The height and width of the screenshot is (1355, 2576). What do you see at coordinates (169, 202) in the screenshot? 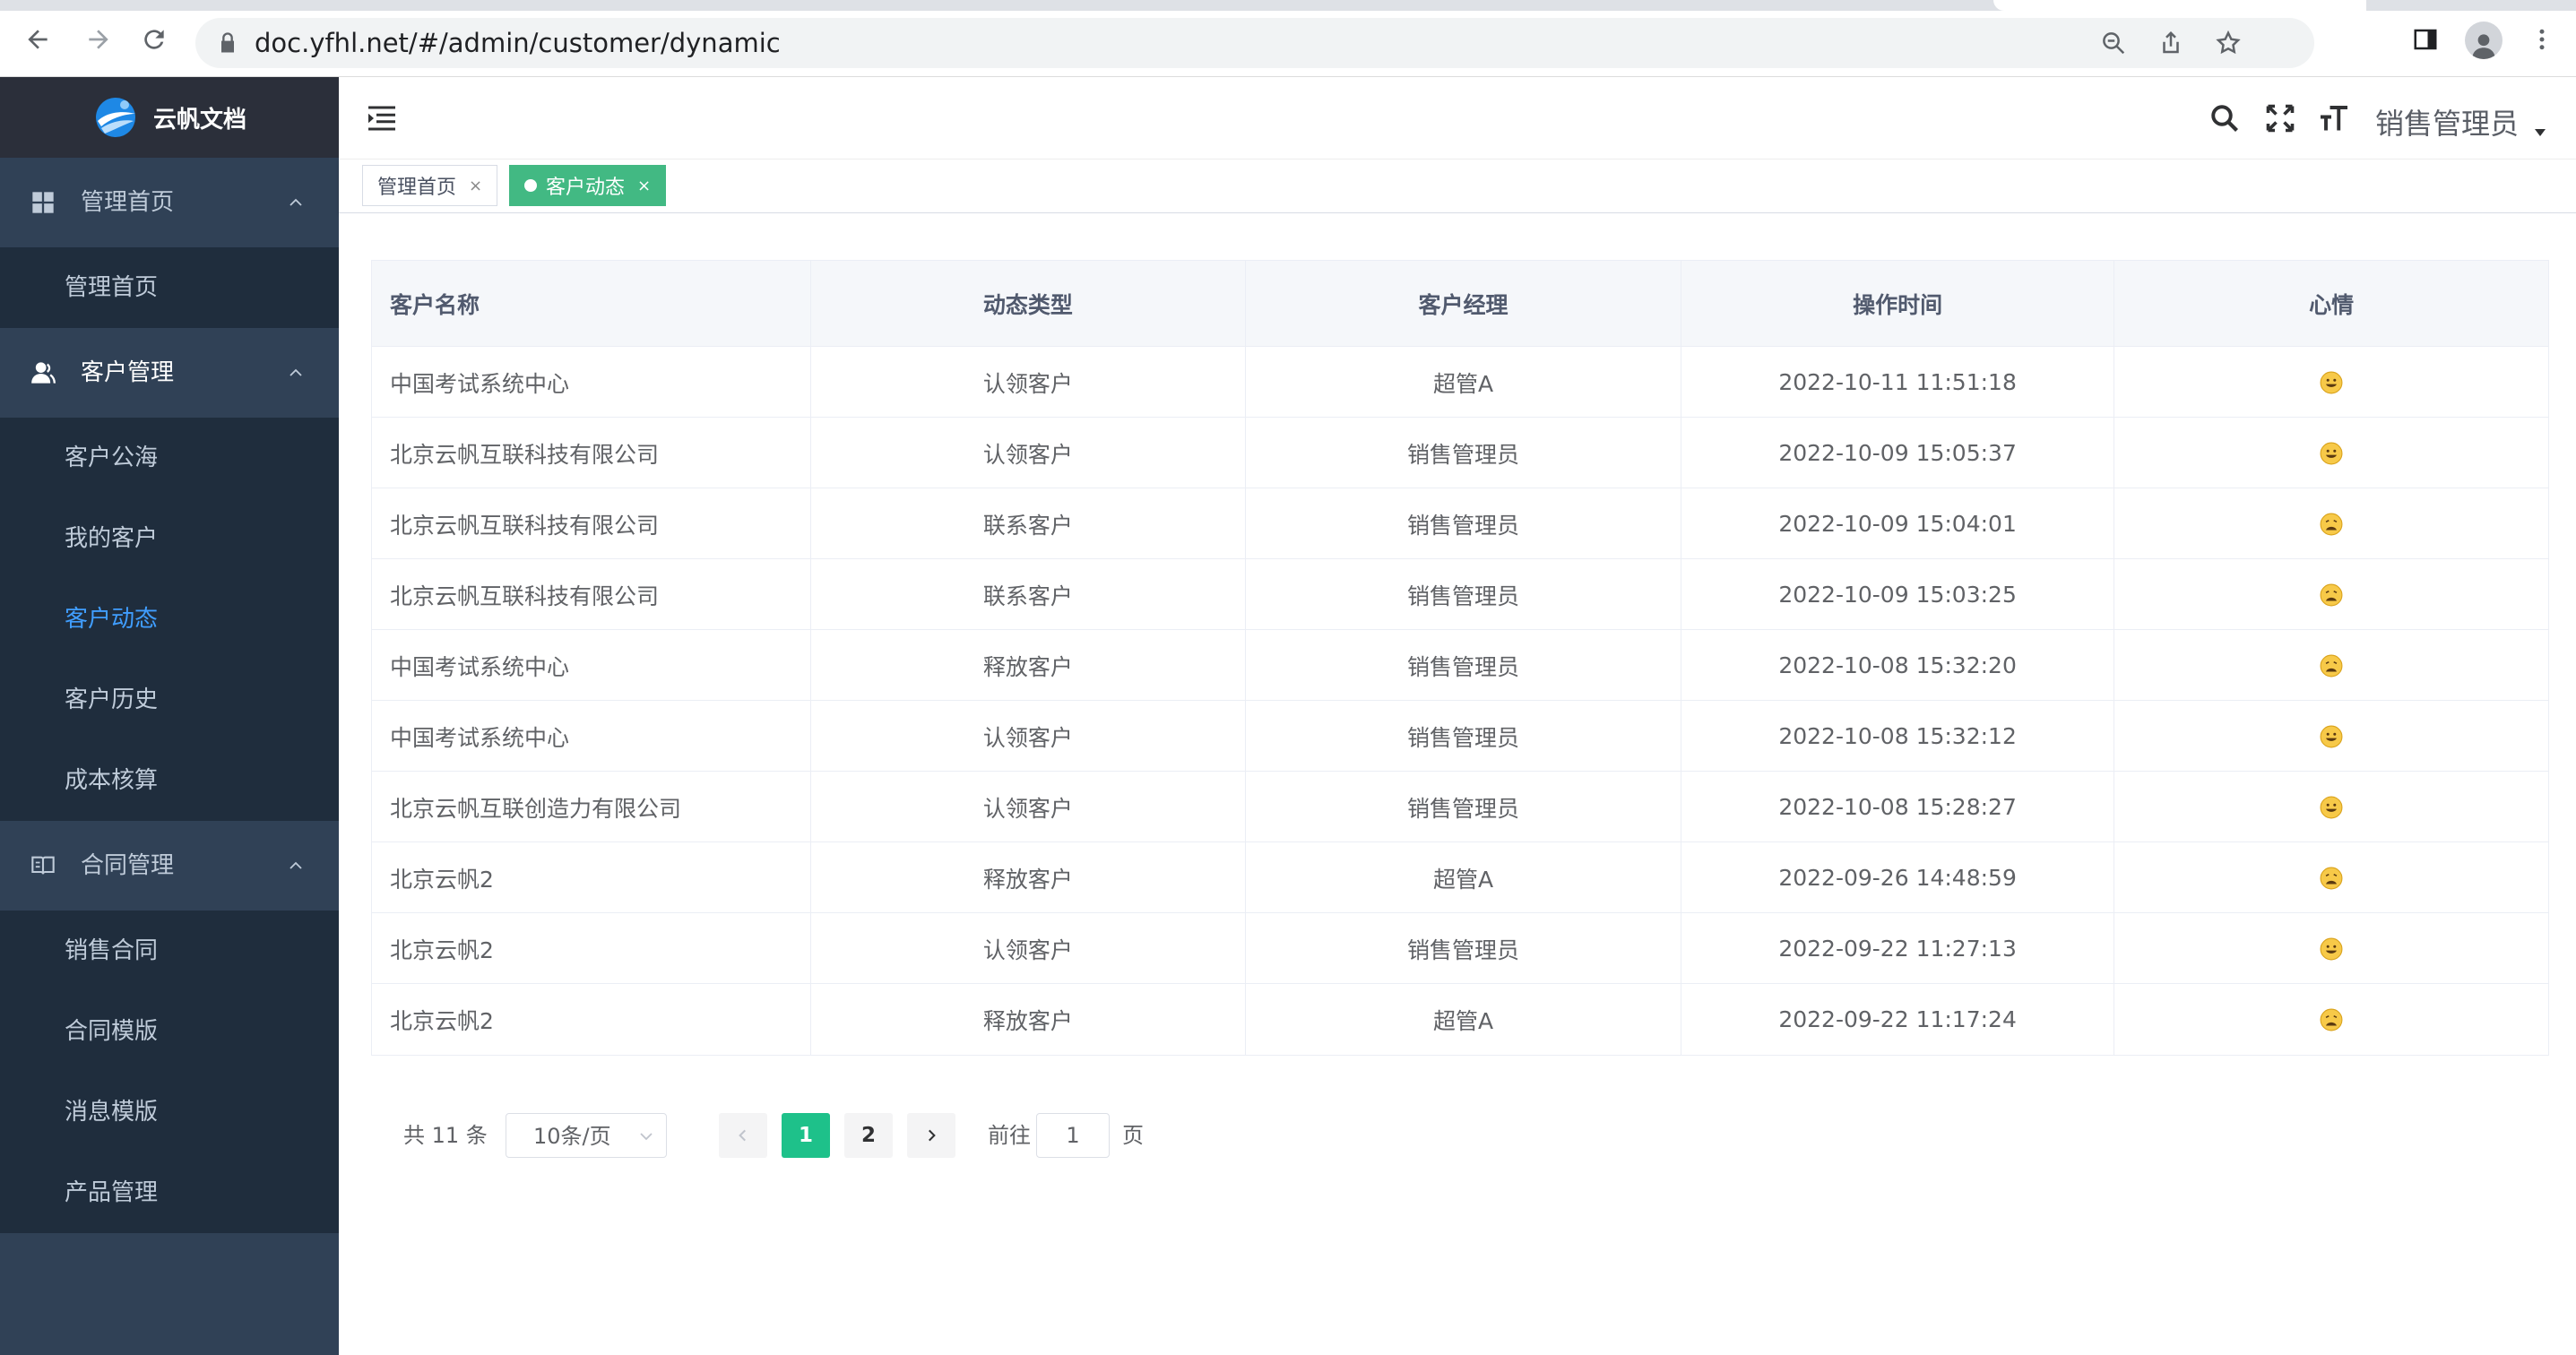
I see `menu-group-dashboard: 管理首页` at bounding box center [169, 202].